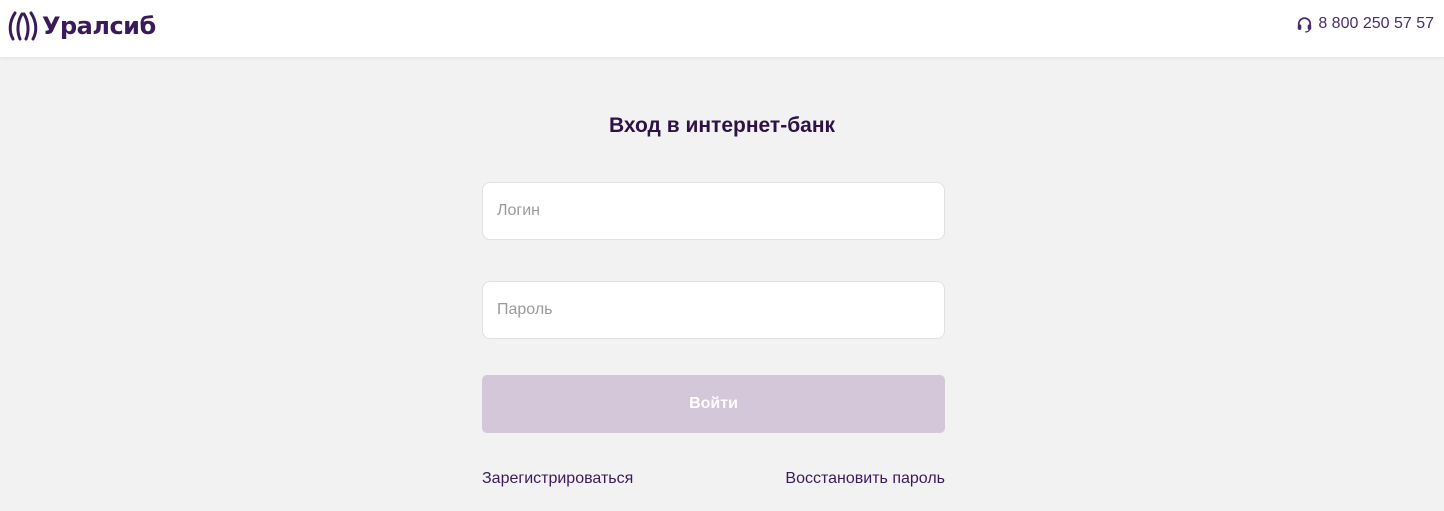 The image size is (1444, 511). Describe the element at coordinates (713, 310) in the screenshot. I see `password-input` at that location.